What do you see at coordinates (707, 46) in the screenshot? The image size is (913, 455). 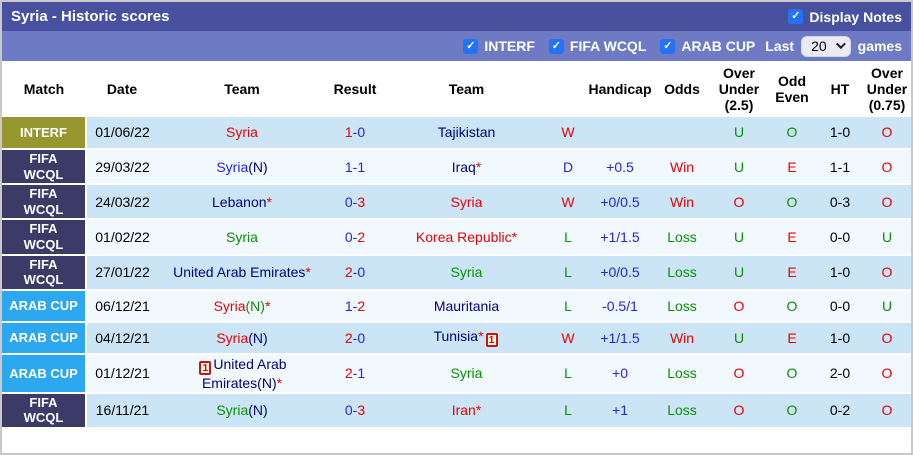 I see `filter-arab-cup: ARAB CUP` at bounding box center [707, 46].